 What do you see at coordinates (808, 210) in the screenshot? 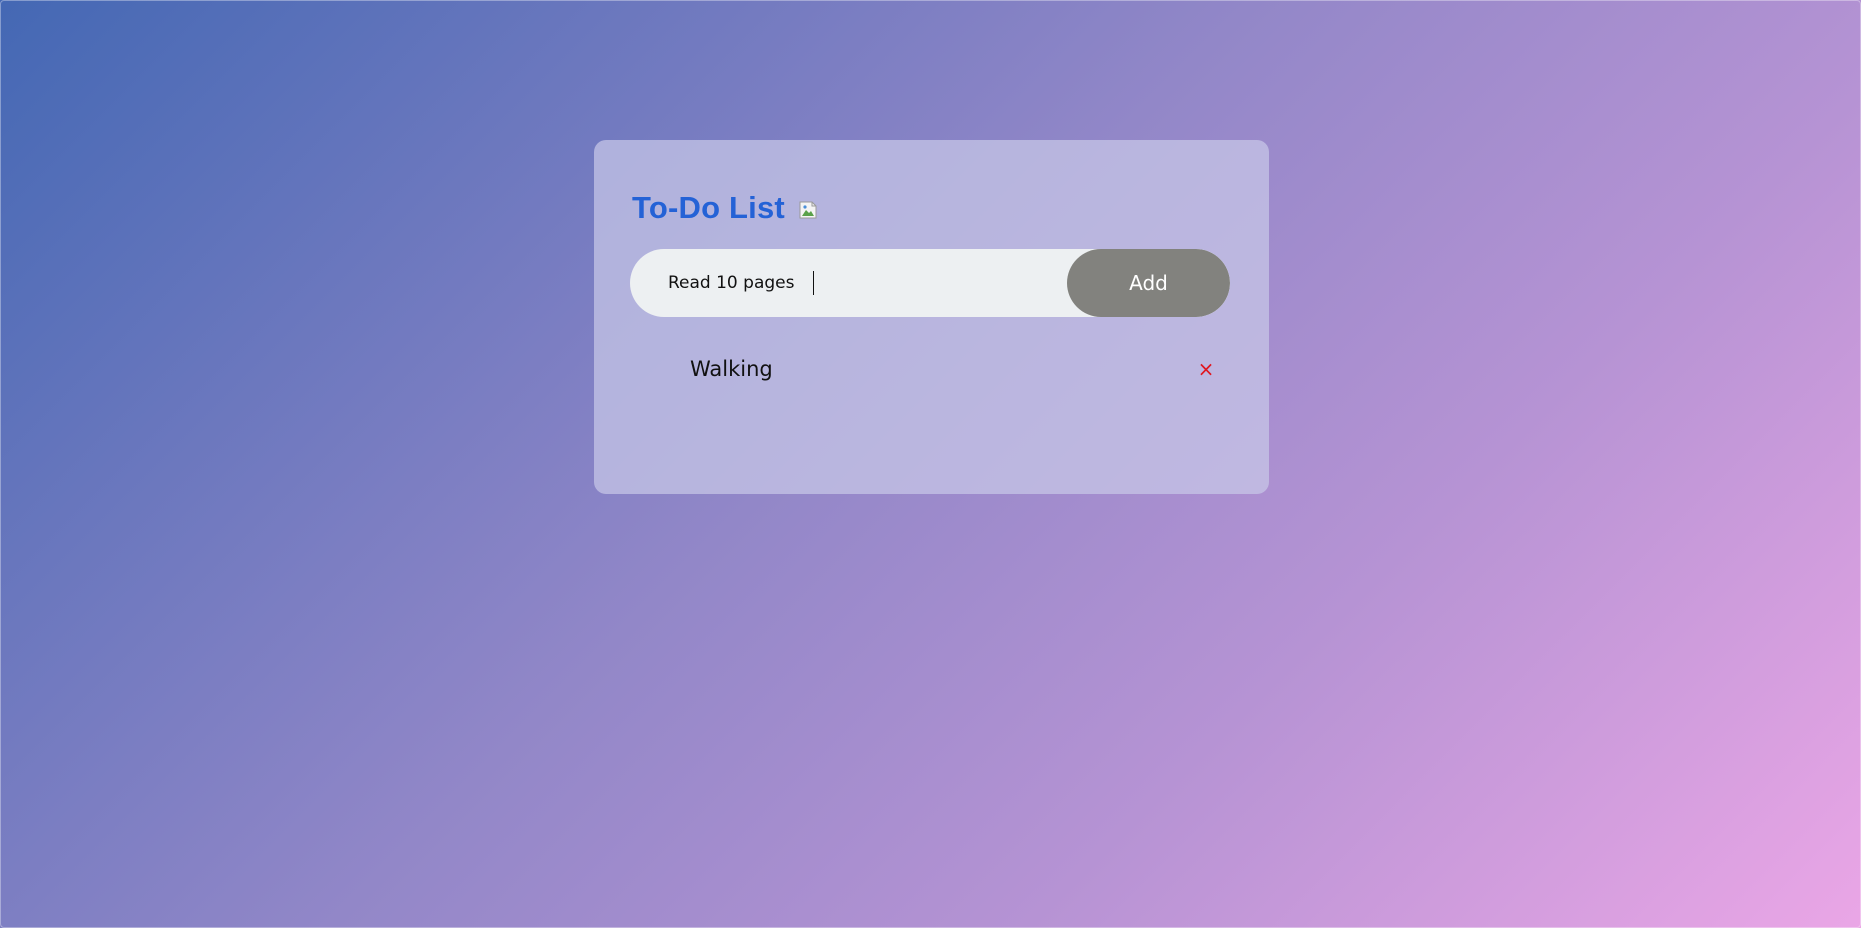
I see `broken-image-icon` at bounding box center [808, 210].